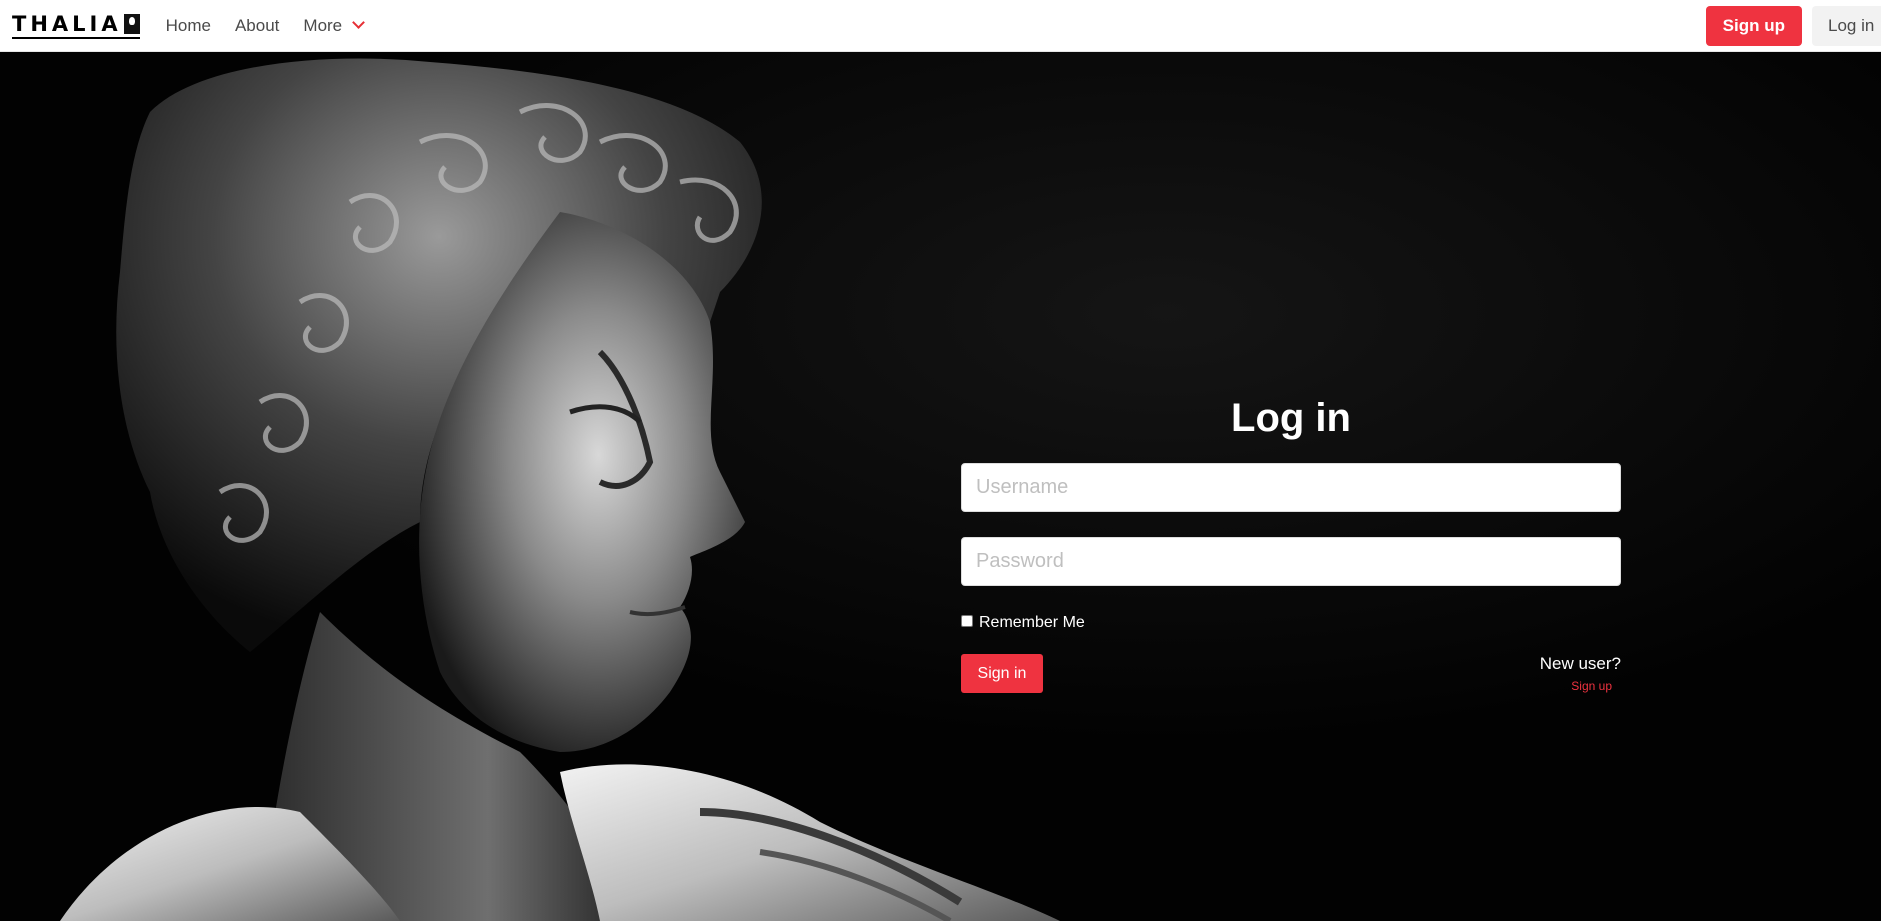  I want to click on login-title: Log in, so click(1291, 418).